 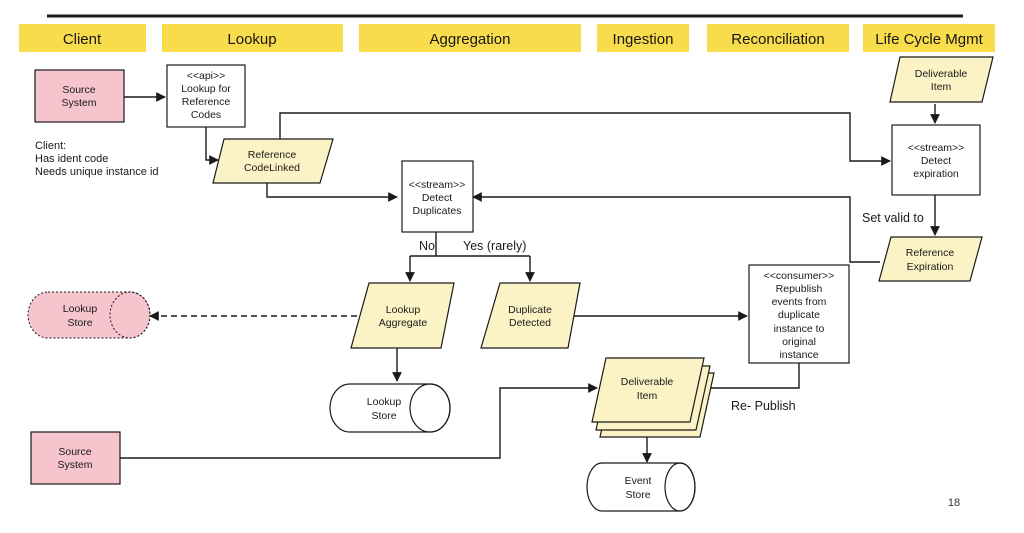 What do you see at coordinates (799, 276) in the screenshot?
I see `node-stereotype: <<consumer>>` at bounding box center [799, 276].